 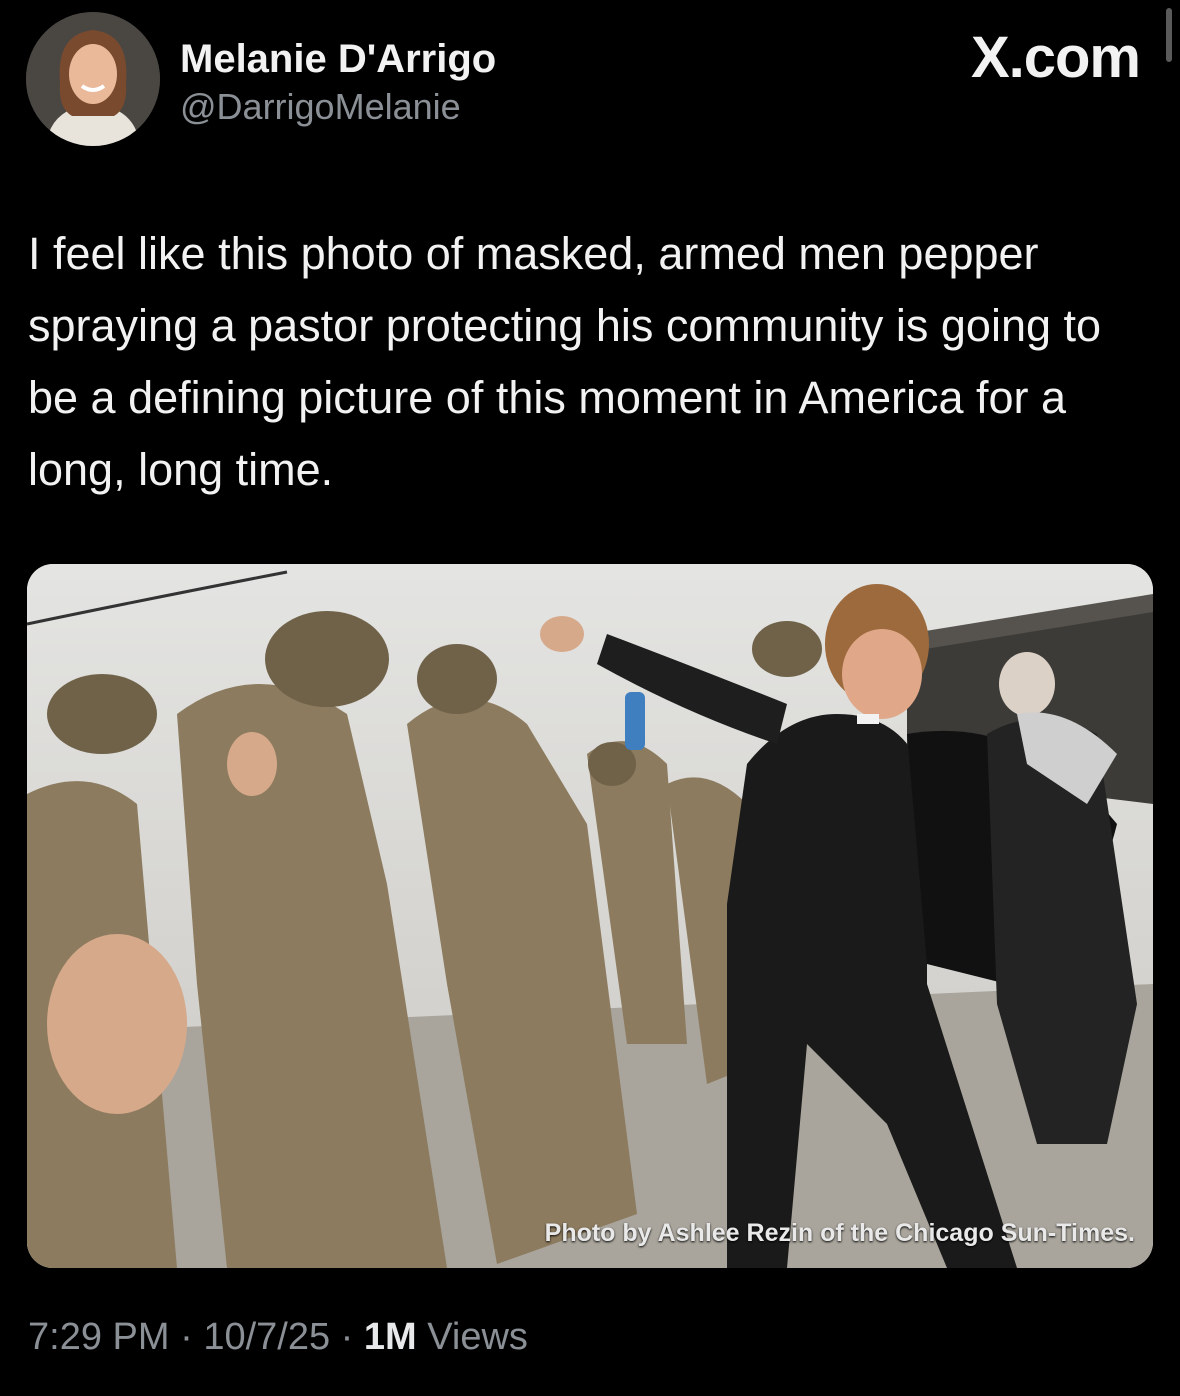 What do you see at coordinates (338, 107) in the screenshot?
I see `author-handle: @DarrigoMelanie` at bounding box center [338, 107].